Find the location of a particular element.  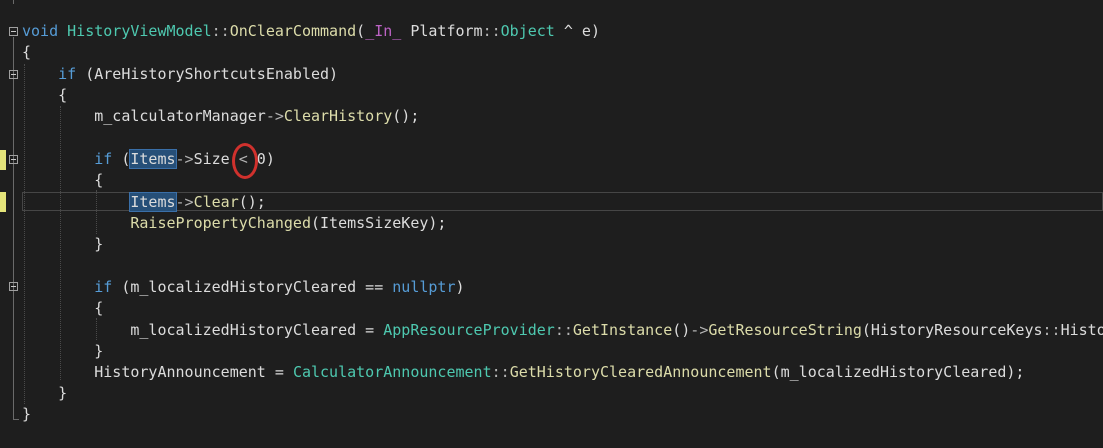

code-token: GetResourceString is located at coordinates (785, 330).